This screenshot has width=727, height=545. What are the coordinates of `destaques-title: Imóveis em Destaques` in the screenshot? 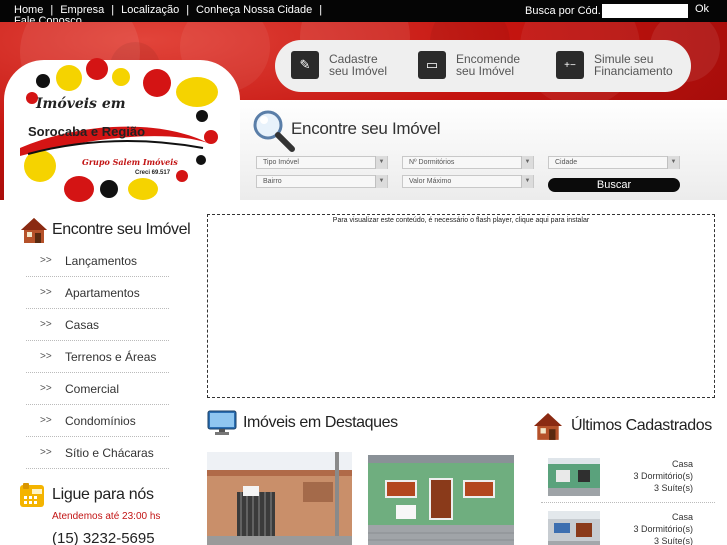 It's located at (320, 422).